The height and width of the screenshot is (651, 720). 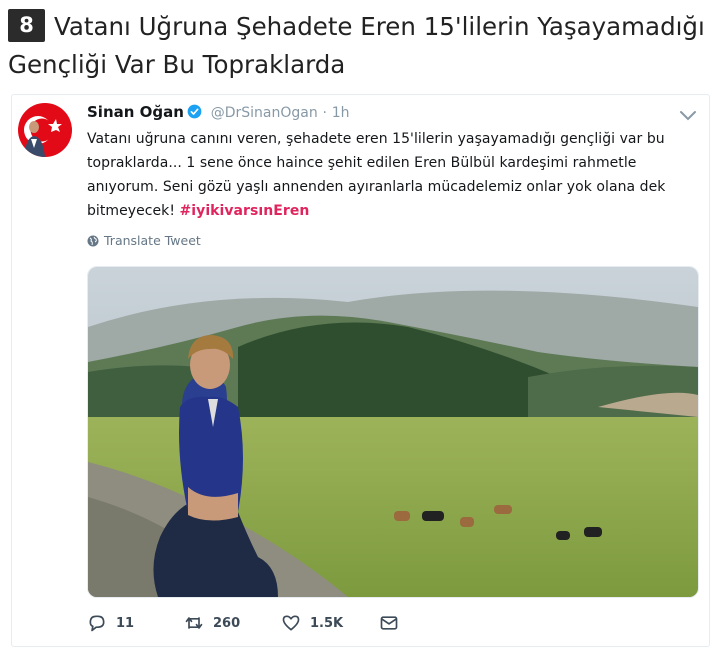 I want to click on tweet-actions: 11 260 1.5K, so click(x=287, y=623).